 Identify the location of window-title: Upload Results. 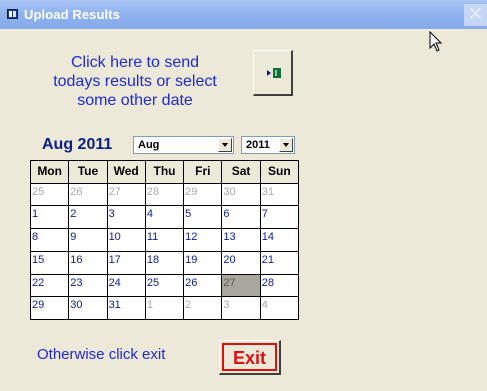
(72, 14).